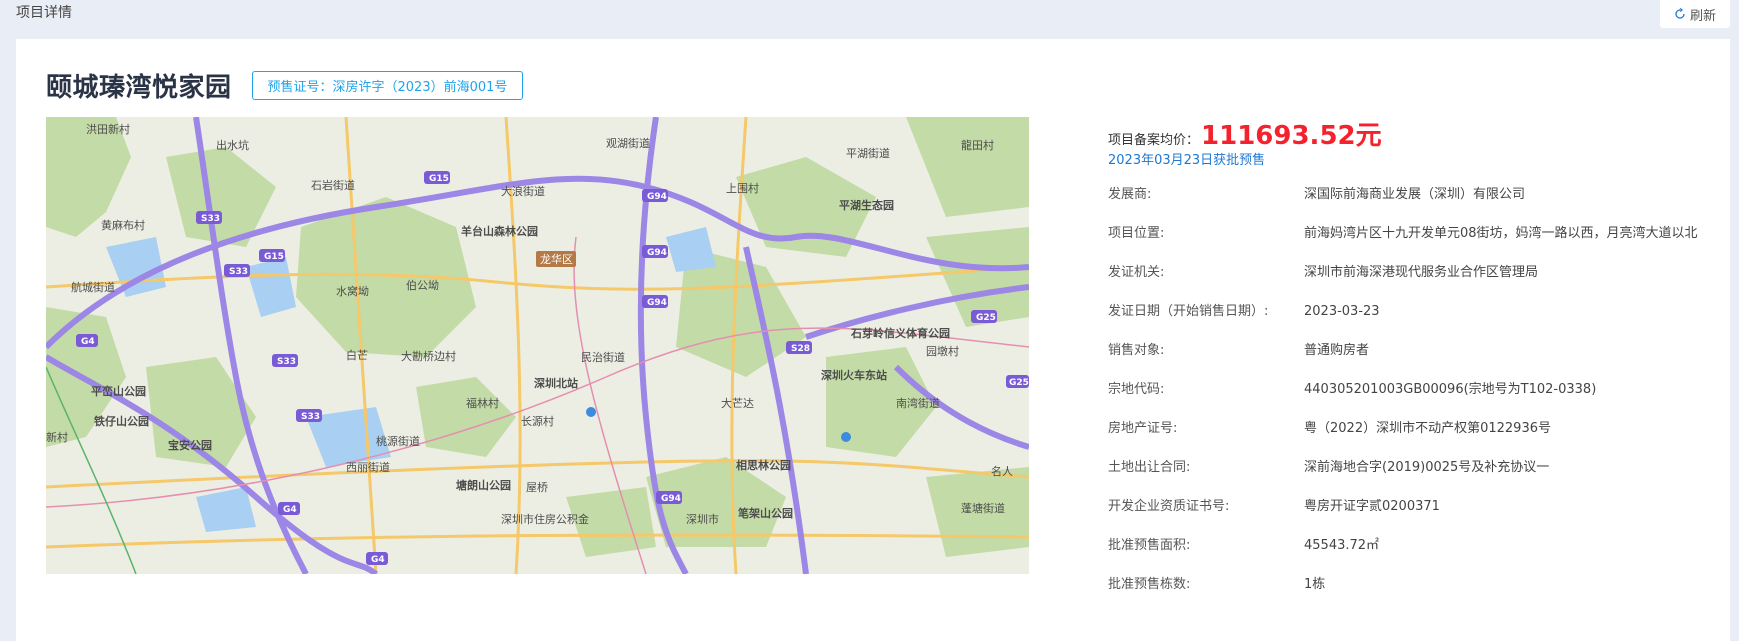 This screenshot has width=1739, height=641. I want to click on map-label: 新村, so click(57, 437).